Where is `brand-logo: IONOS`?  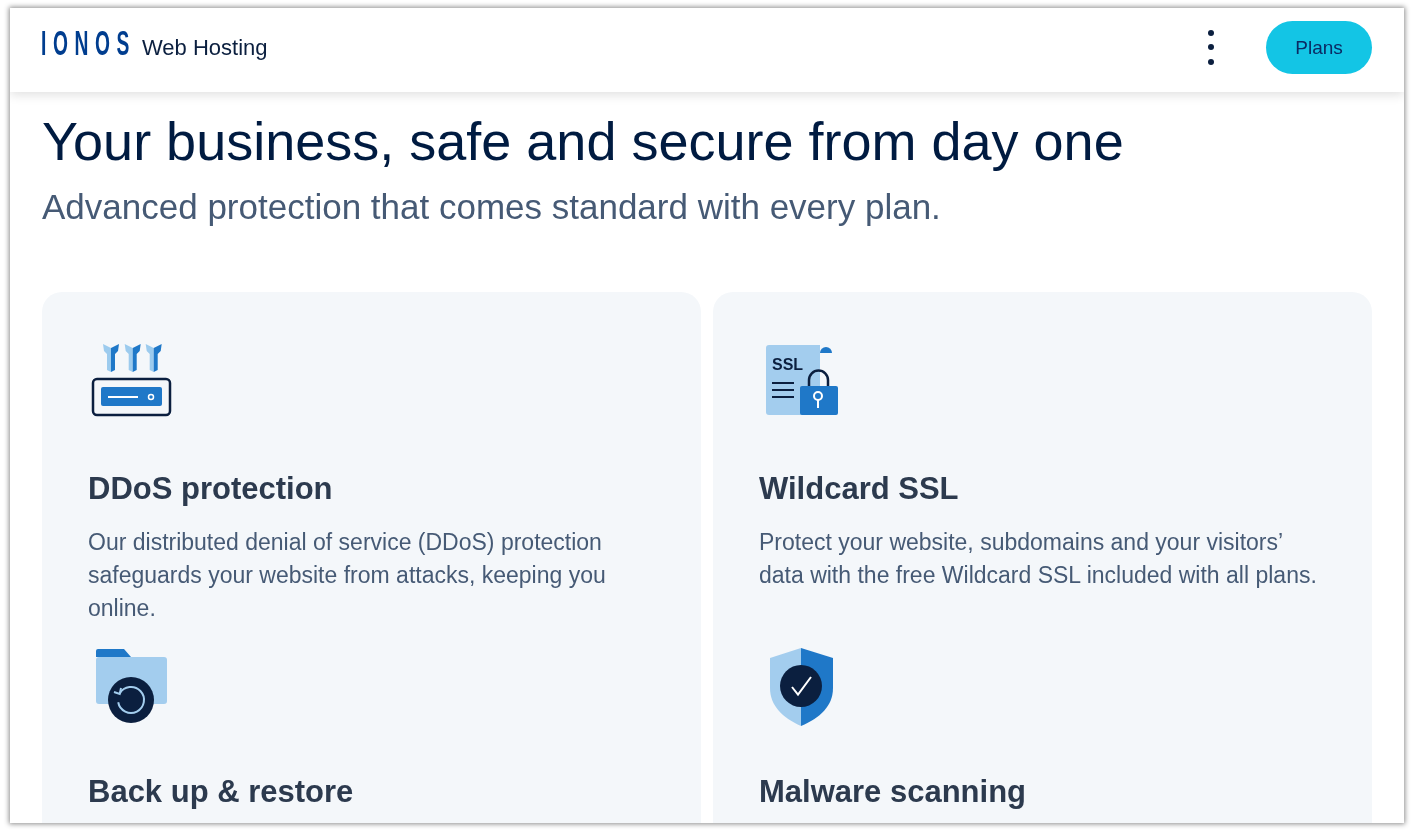 brand-logo: IONOS is located at coordinates (89, 42).